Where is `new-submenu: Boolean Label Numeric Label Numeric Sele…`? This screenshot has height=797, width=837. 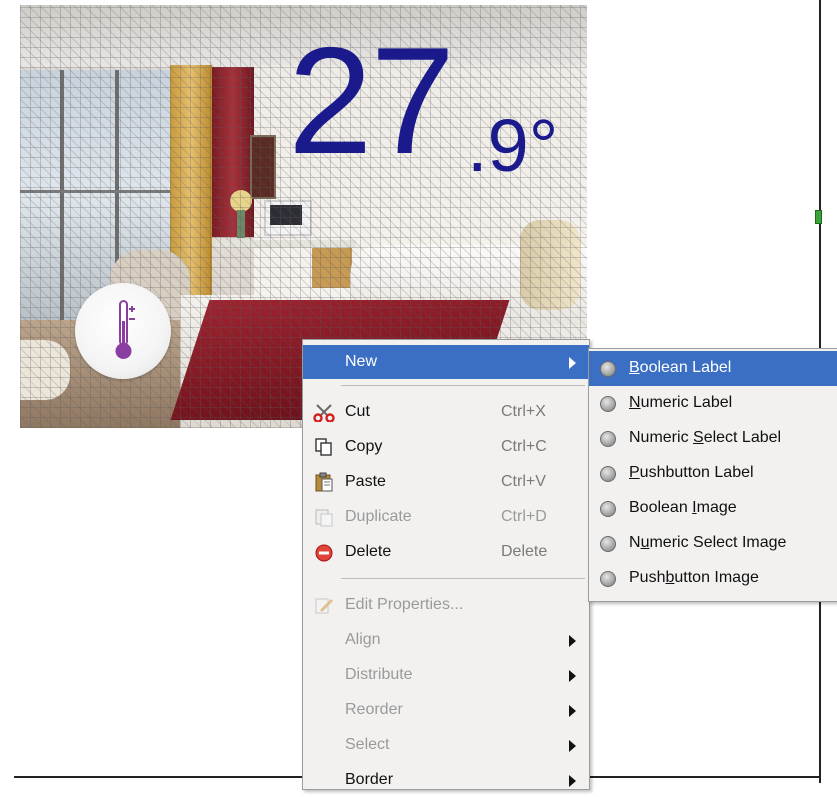 new-submenu: Boolean Label Numeric Label Numeric Sele… is located at coordinates (712, 475).